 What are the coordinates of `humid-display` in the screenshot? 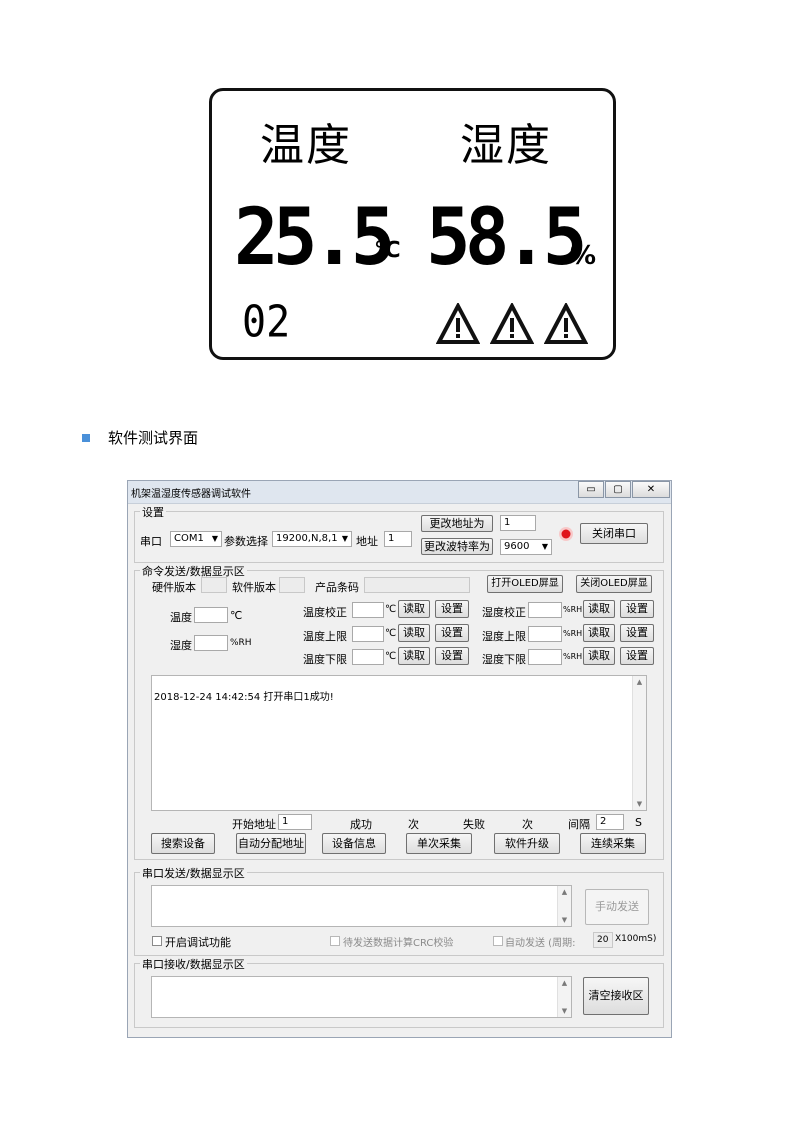 It's located at (211, 643).